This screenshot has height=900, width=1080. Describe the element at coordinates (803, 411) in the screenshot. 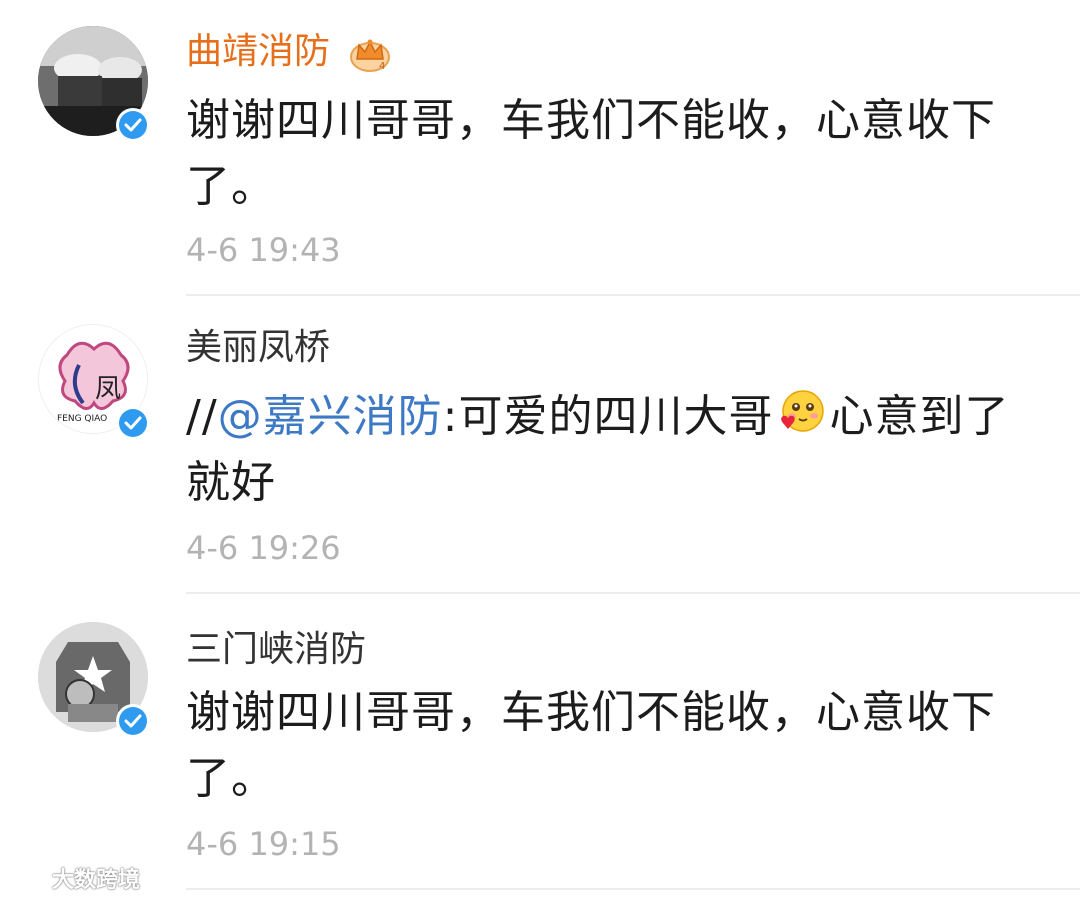

I see `cute-emoji-icon` at that location.